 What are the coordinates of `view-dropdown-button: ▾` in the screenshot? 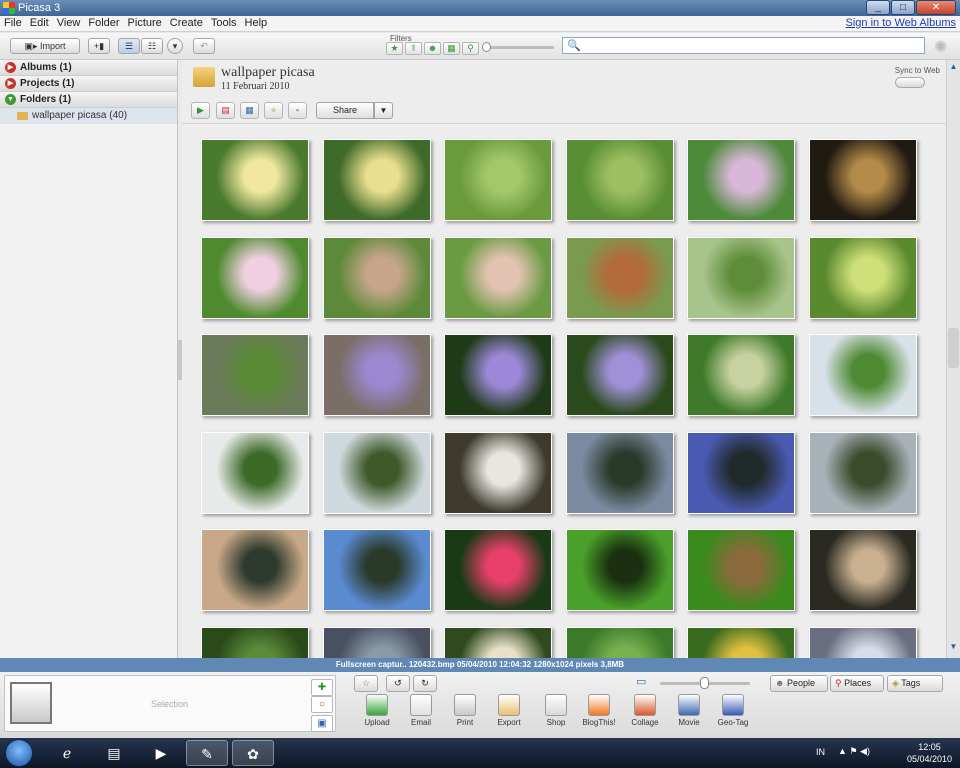 It's located at (175, 46).